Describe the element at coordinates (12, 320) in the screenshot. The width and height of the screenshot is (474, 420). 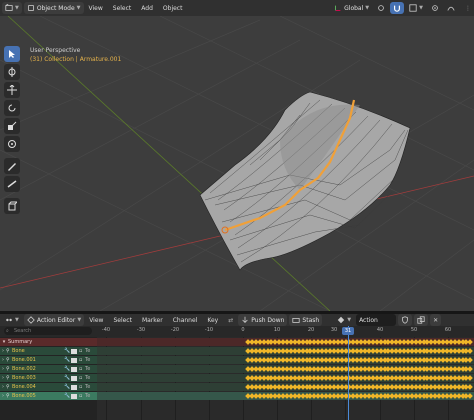
I see `dopesheet-type-button: ▼` at that location.